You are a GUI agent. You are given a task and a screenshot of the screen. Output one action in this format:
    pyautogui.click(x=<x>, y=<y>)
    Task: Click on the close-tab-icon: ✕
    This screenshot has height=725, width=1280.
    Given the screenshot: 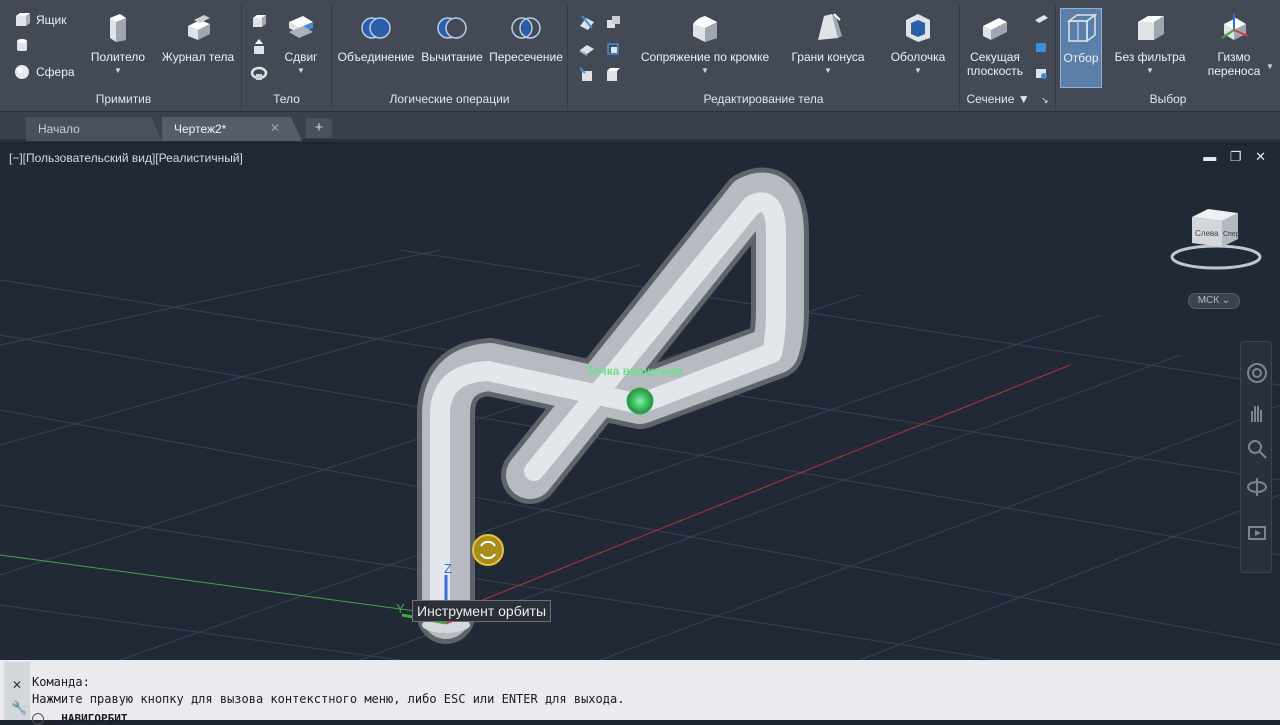 What is the action you would take?
    pyautogui.click(x=275, y=128)
    